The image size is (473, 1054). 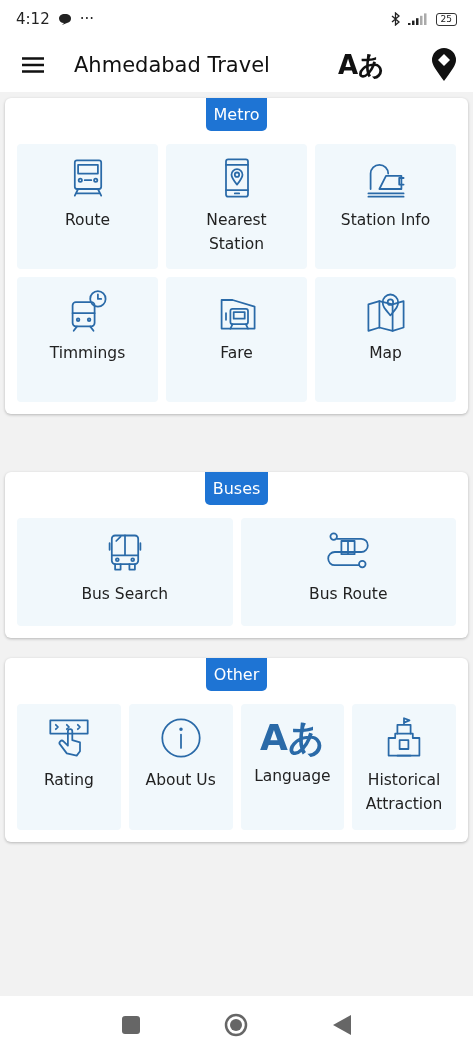 I want to click on status-time: 4:12, so click(x=33, y=19).